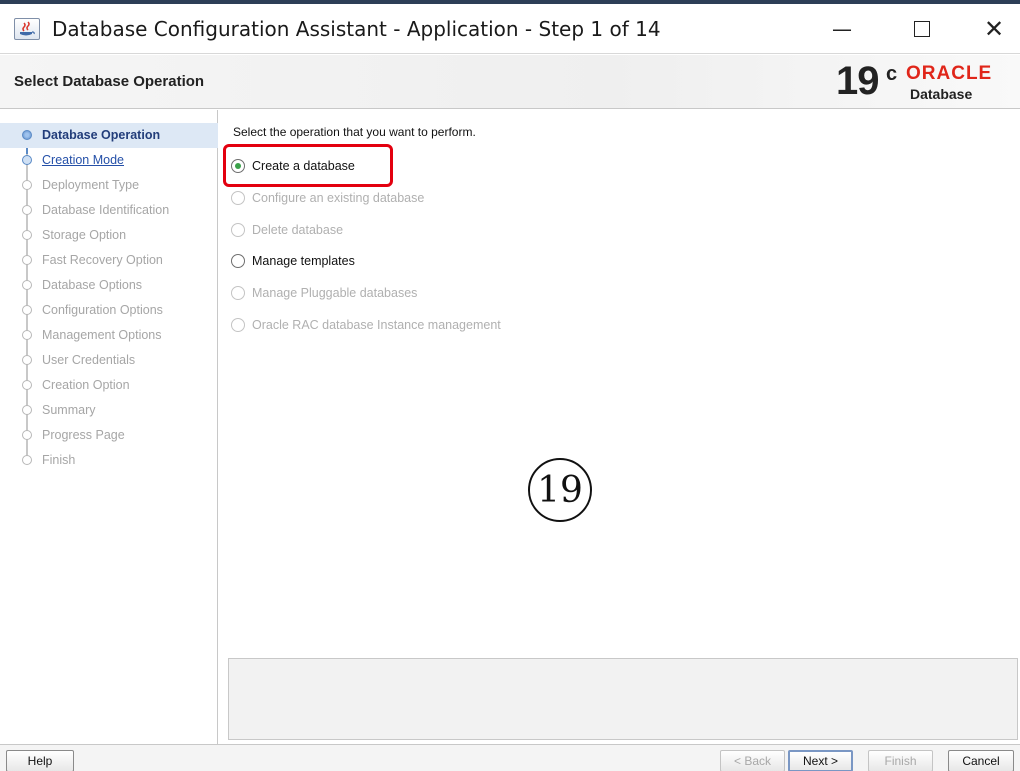  Describe the element at coordinates (981, 760) in the screenshot. I see `cancel-button: Cancel` at that location.